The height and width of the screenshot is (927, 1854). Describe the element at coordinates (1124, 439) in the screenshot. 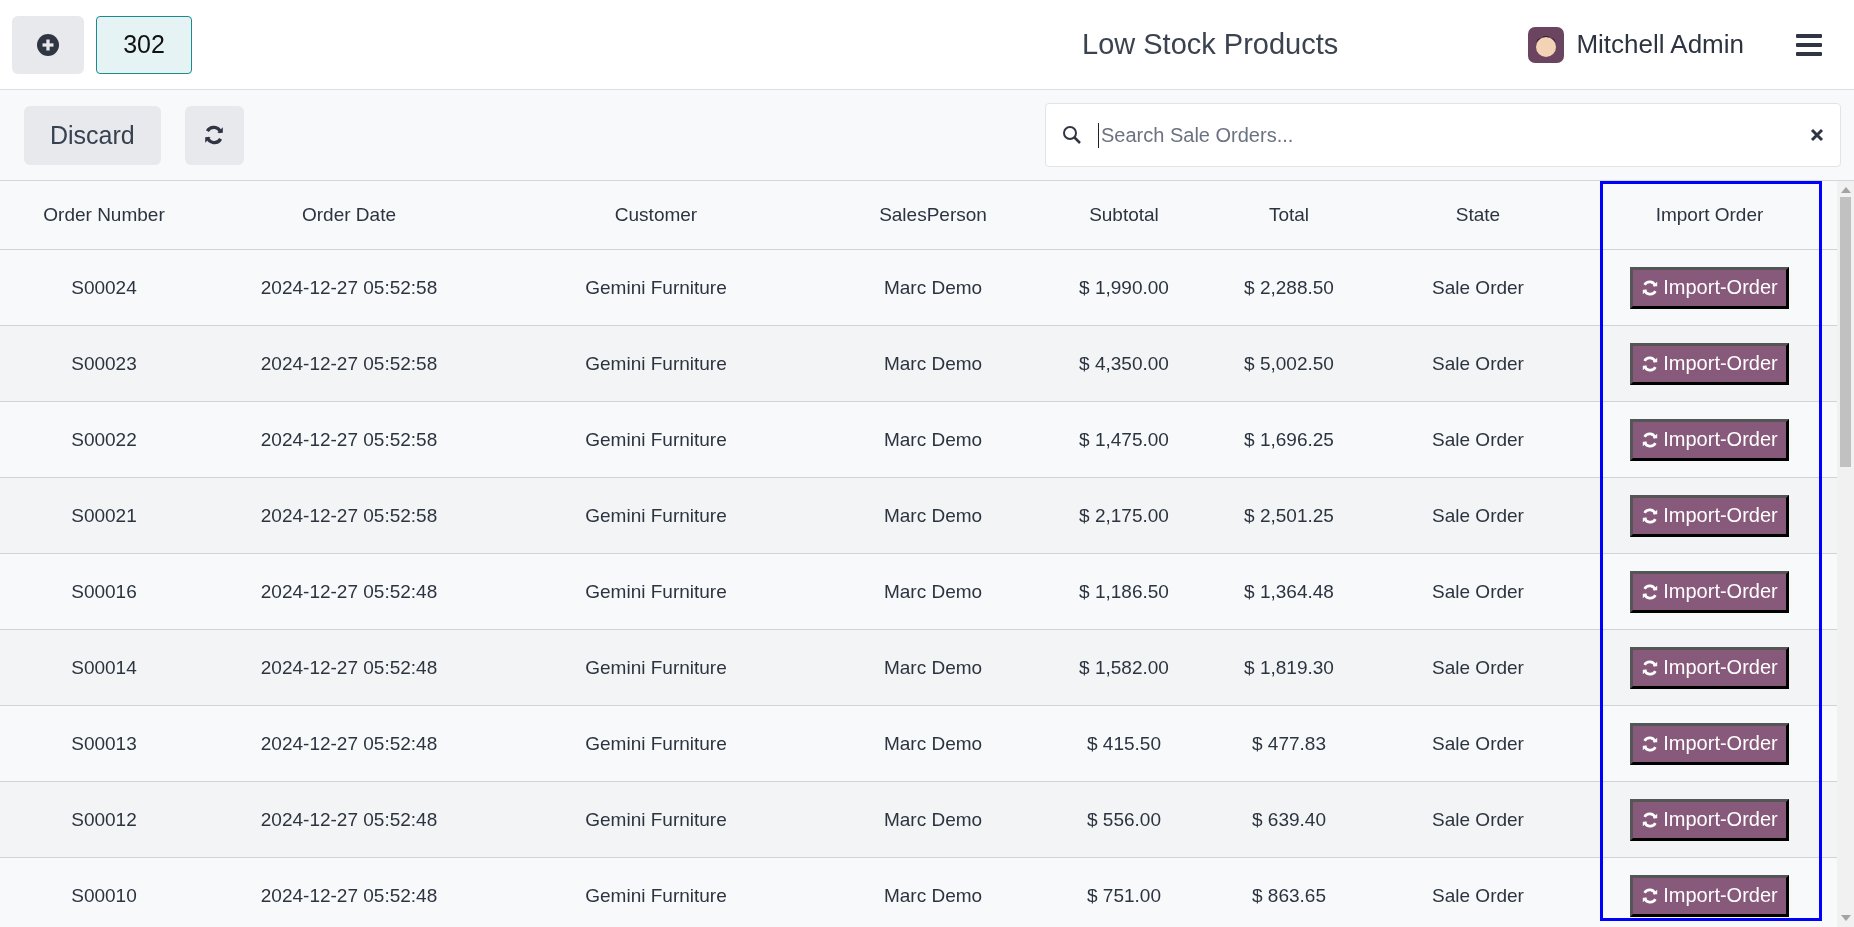

I see `table-cell: $ 1,475.00` at that location.